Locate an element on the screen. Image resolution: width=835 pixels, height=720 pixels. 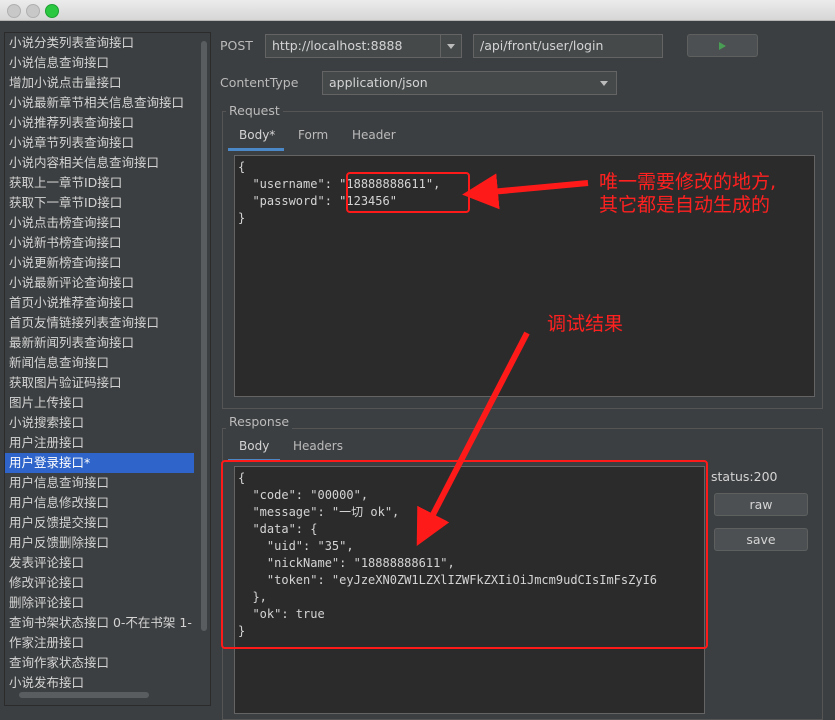
arrow-to-request is located at coordinates (525, 191).